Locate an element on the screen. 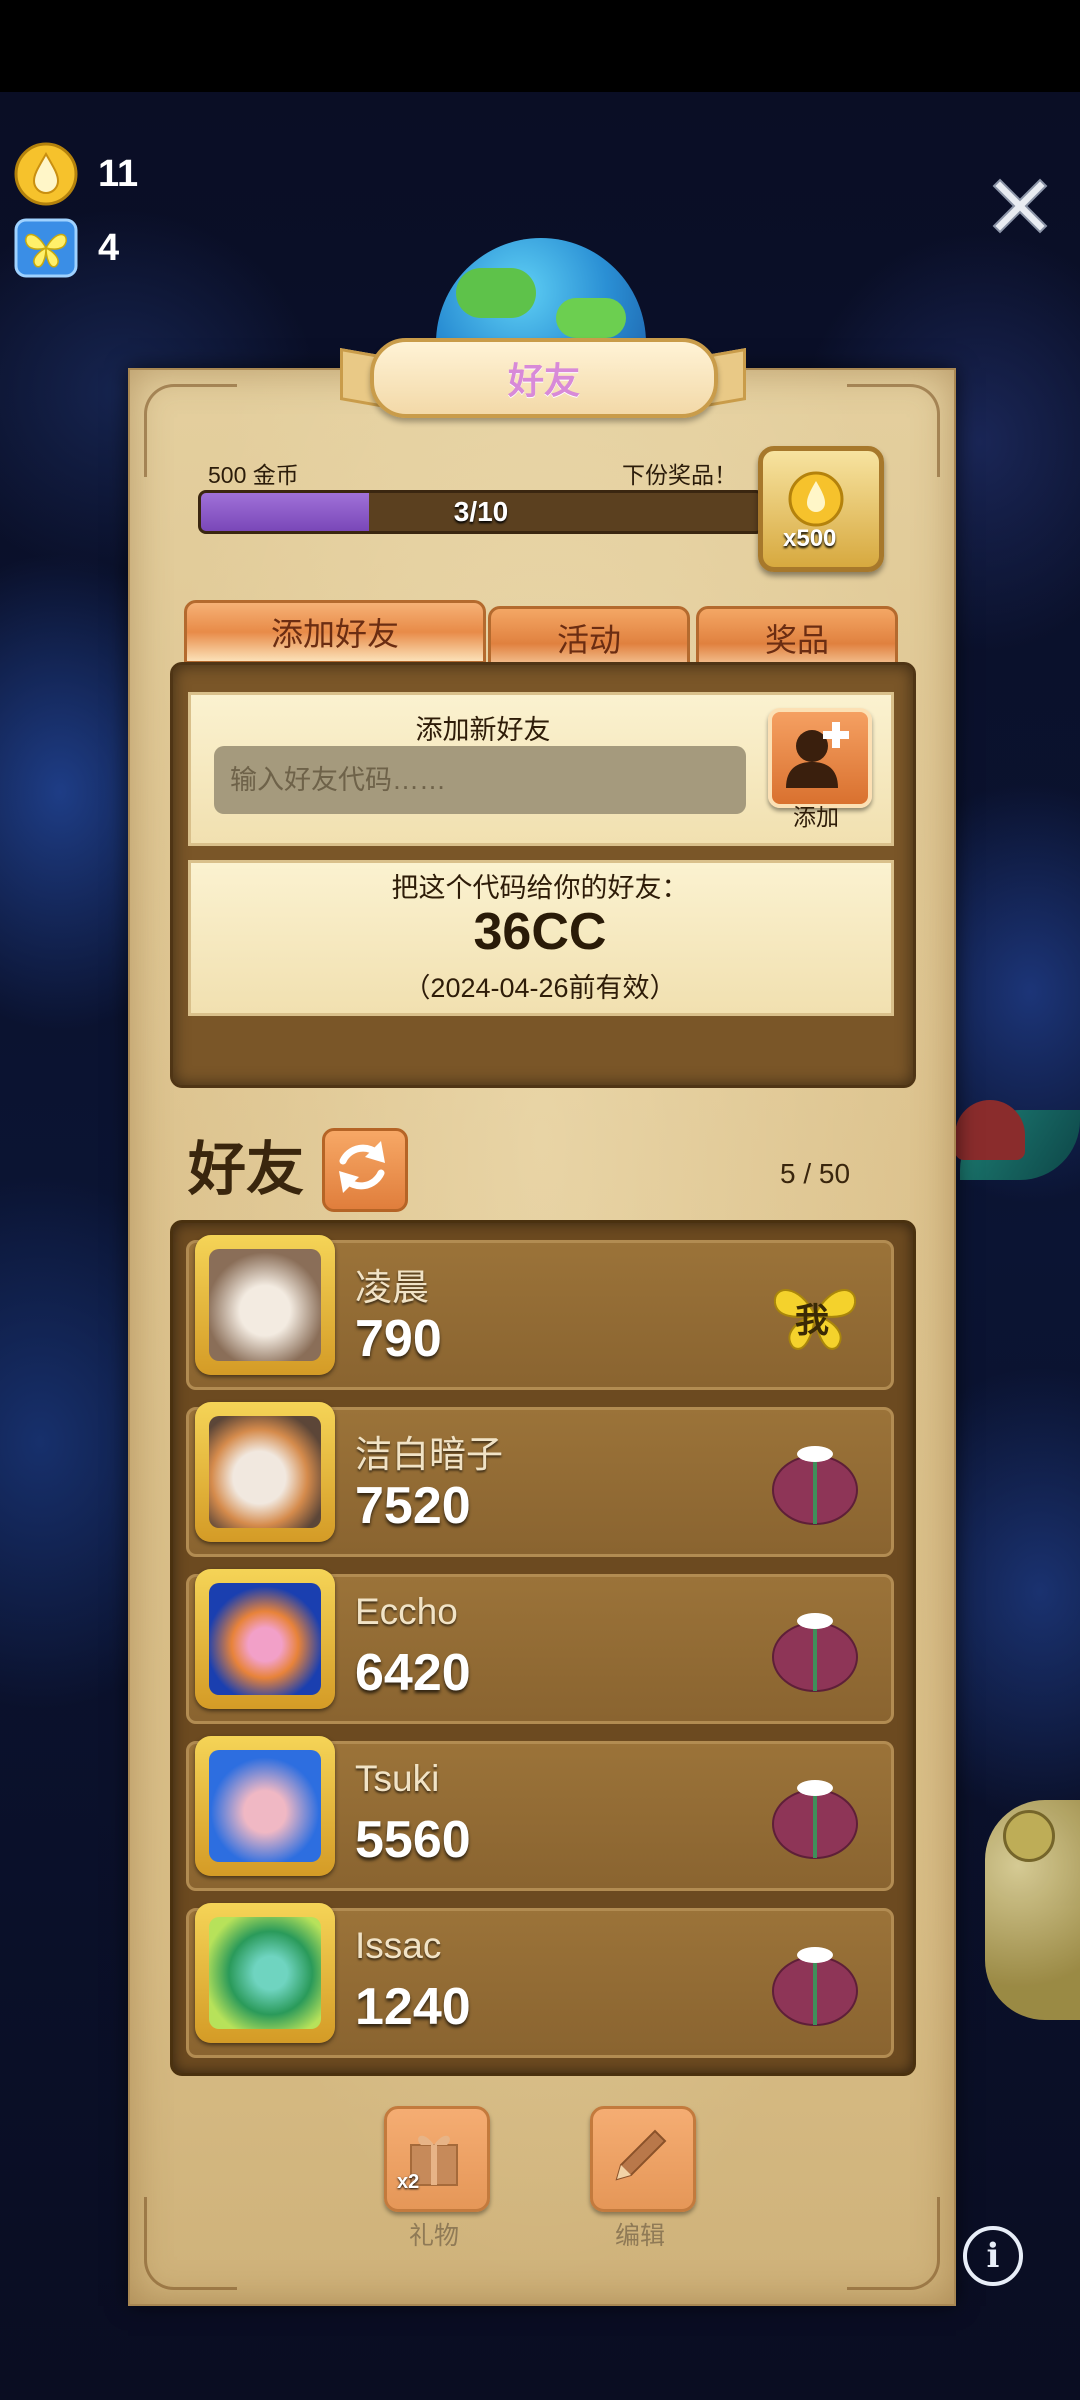 This screenshot has height=2400, width=1080. friend-score: 790 is located at coordinates (398, 1339).